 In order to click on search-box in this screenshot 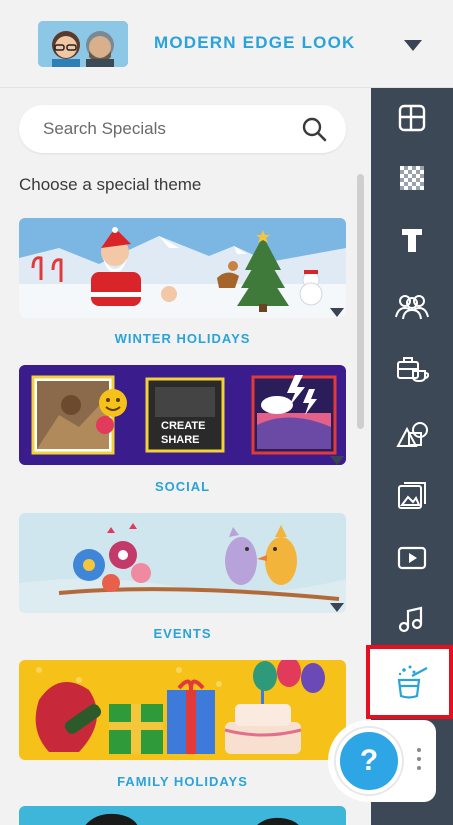, I will do `click(182, 129)`.